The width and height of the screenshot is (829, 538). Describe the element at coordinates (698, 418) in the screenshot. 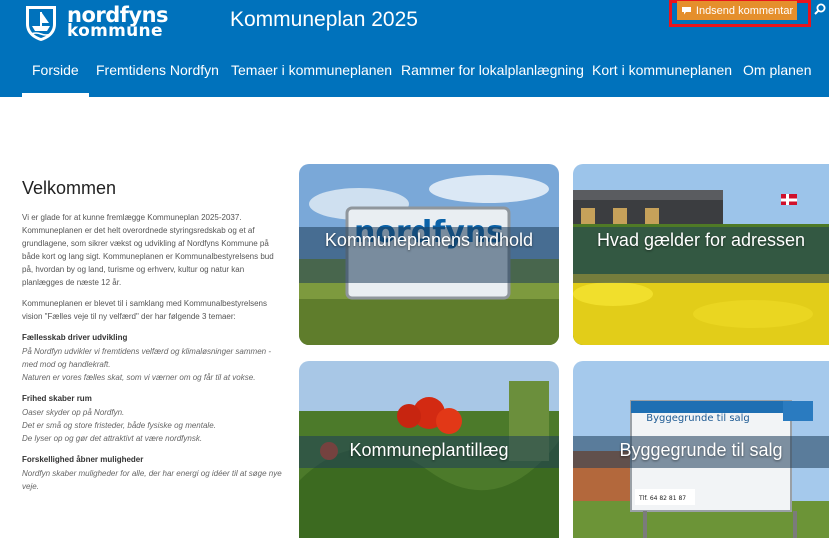

I see `sign-title: Byggegrunde til salg` at that location.